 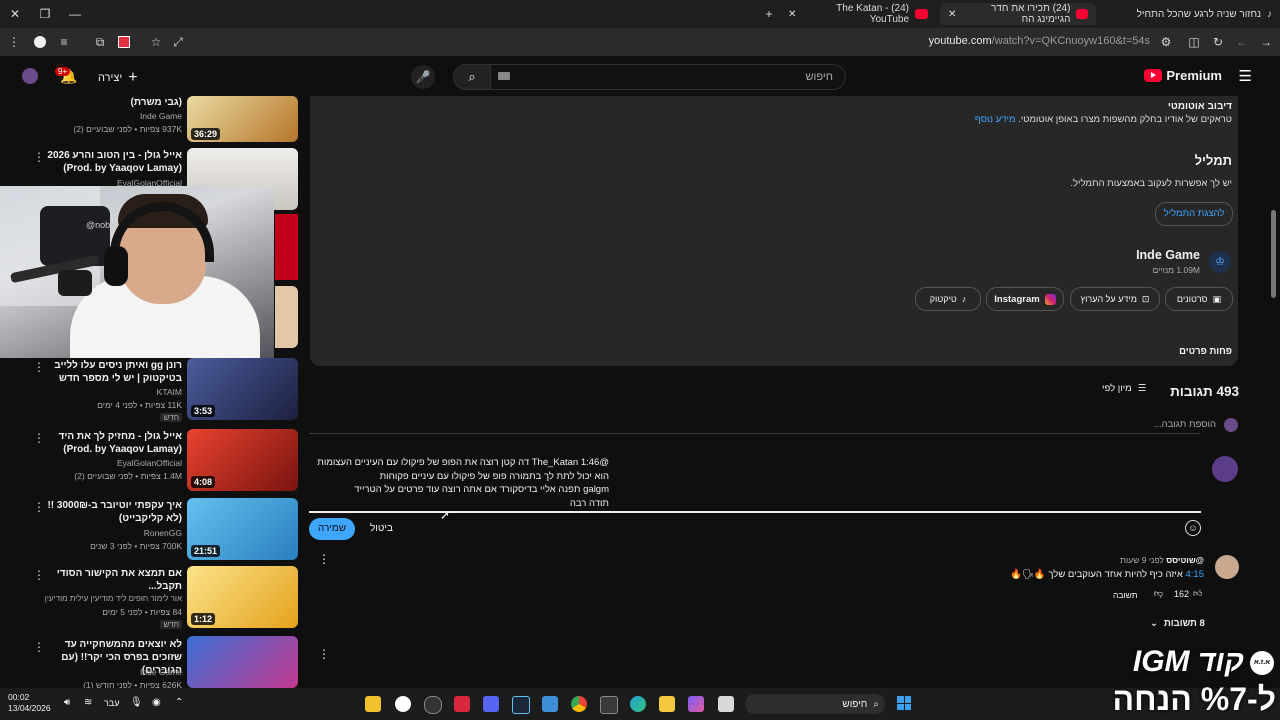 What do you see at coordinates (1242, 42) in the screenshot?
I see `forward-icon: ←` at bounding box center [1242, 42].